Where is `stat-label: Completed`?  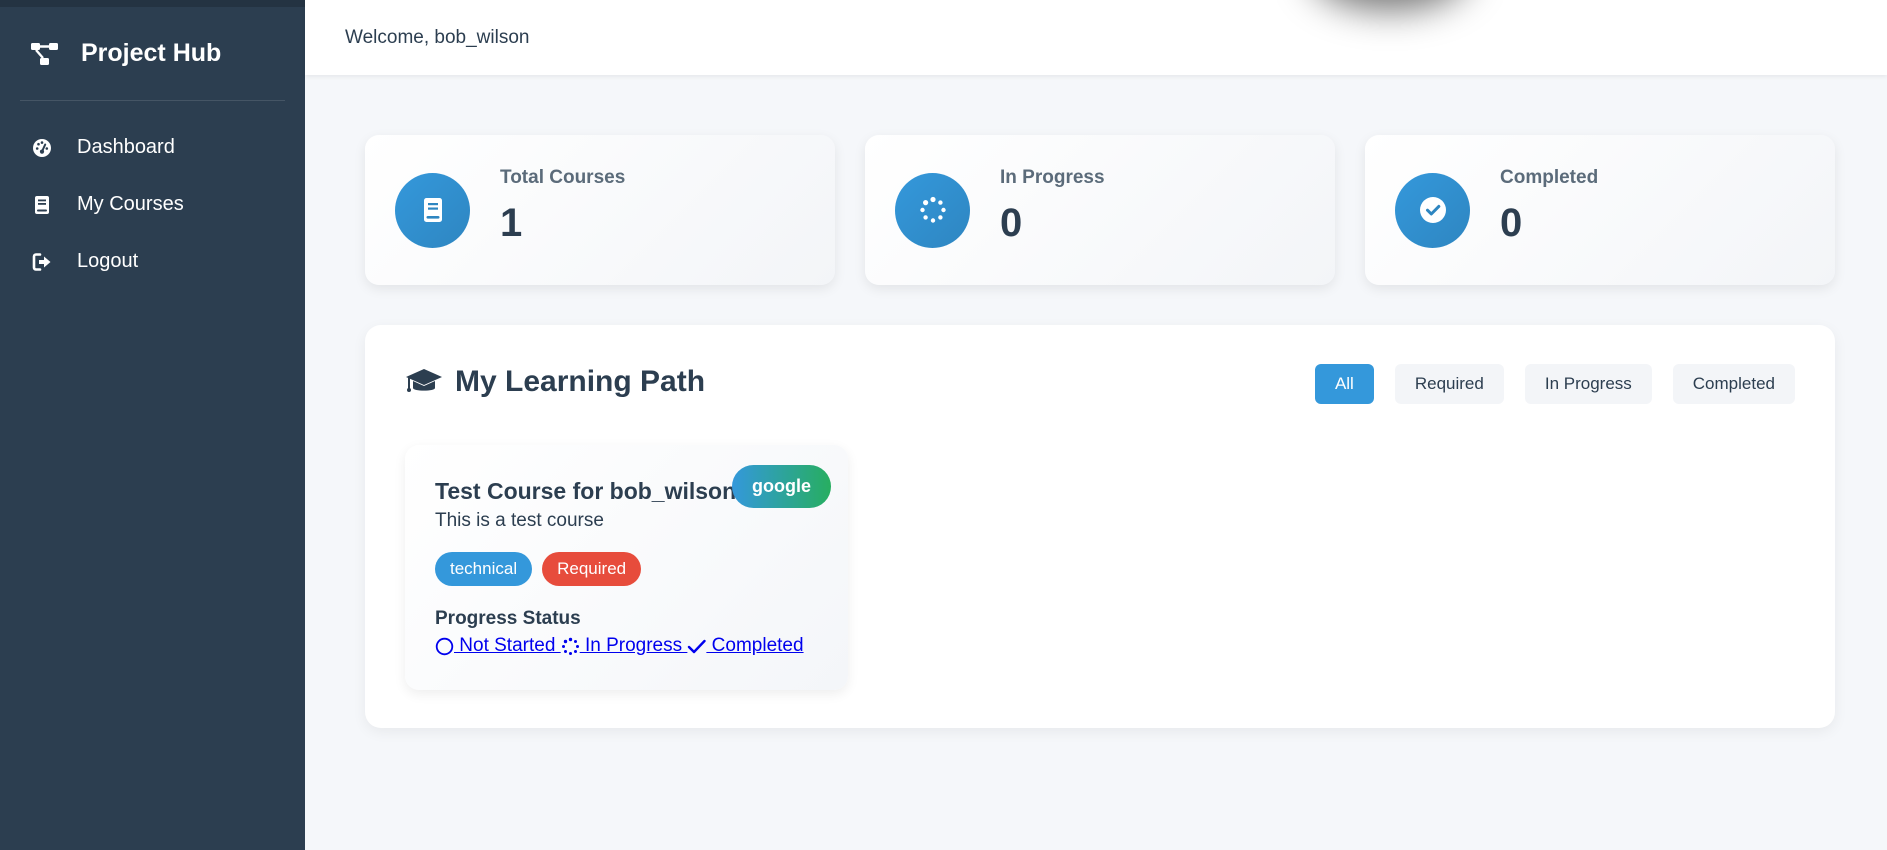 stat-label: Completed is located at coordinates (1549, 177).